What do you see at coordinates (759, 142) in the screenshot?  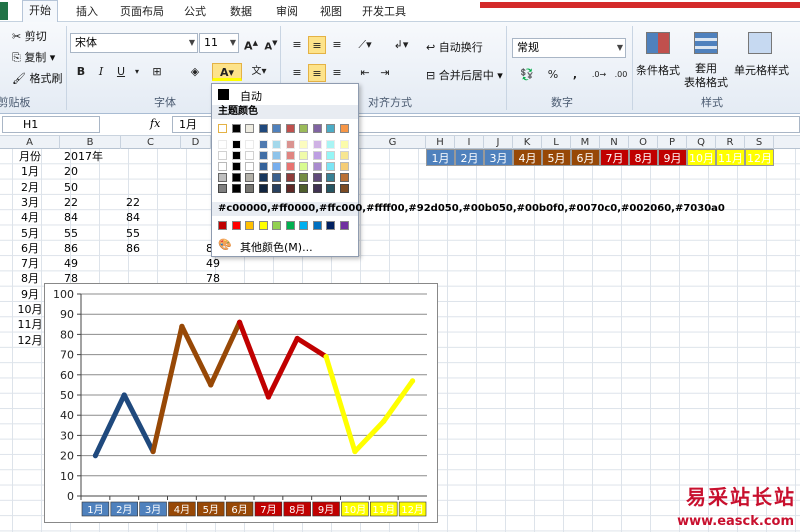 I see `col-header-s: S` at bounding box center [759, 142].